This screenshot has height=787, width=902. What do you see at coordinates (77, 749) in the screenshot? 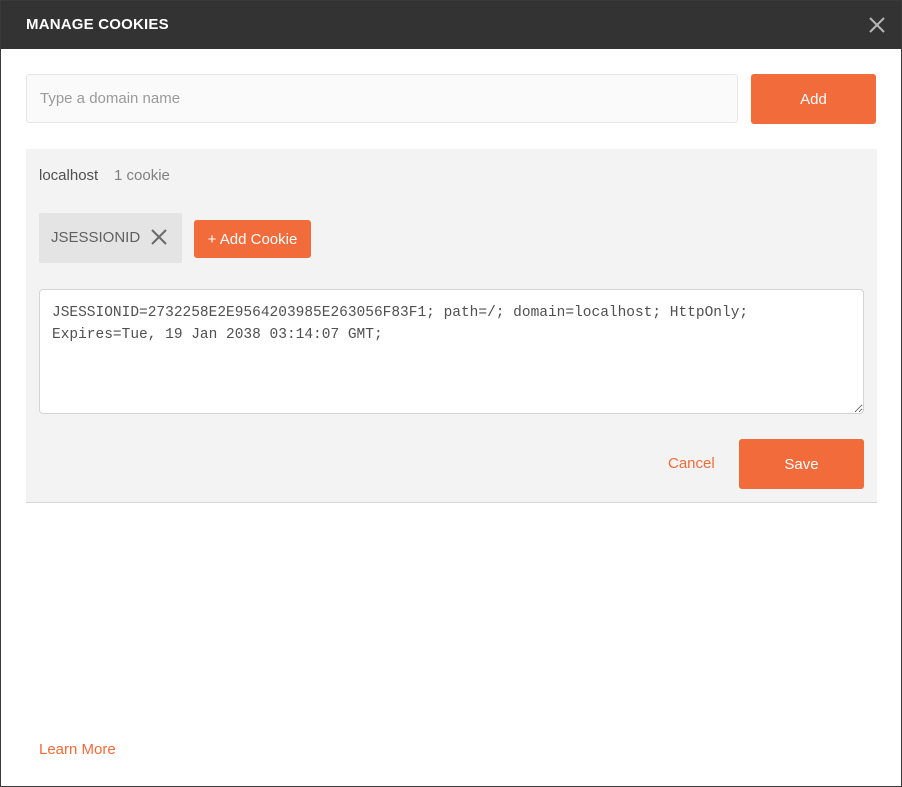
I see `learn-more-link: Learn More` at bounding box center [77, 749].